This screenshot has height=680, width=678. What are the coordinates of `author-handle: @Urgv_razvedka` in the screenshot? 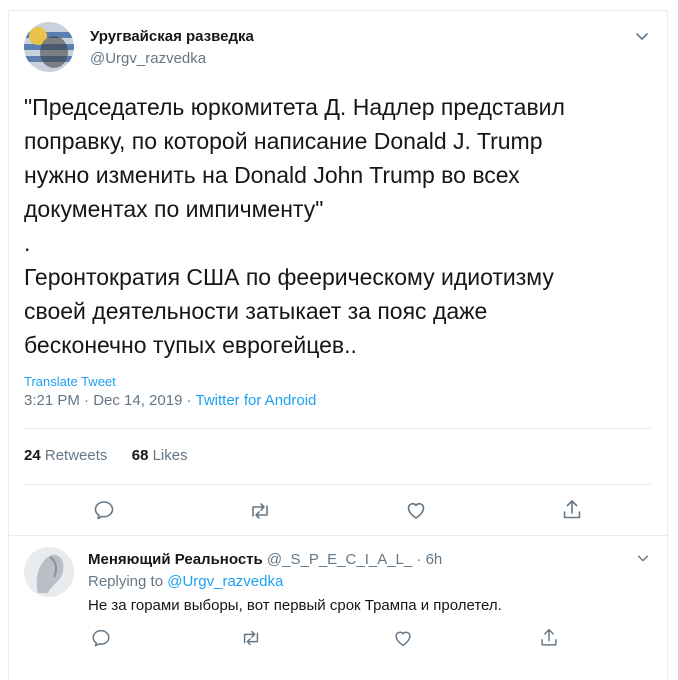 It's located at (148, 58).